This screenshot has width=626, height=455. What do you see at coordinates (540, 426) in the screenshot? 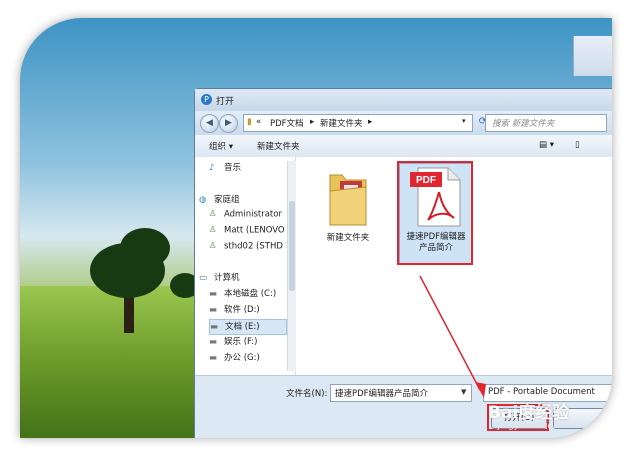
I see `baidu-watermark-url: jingyan.baidu.com` at bounding box center [540, 426].